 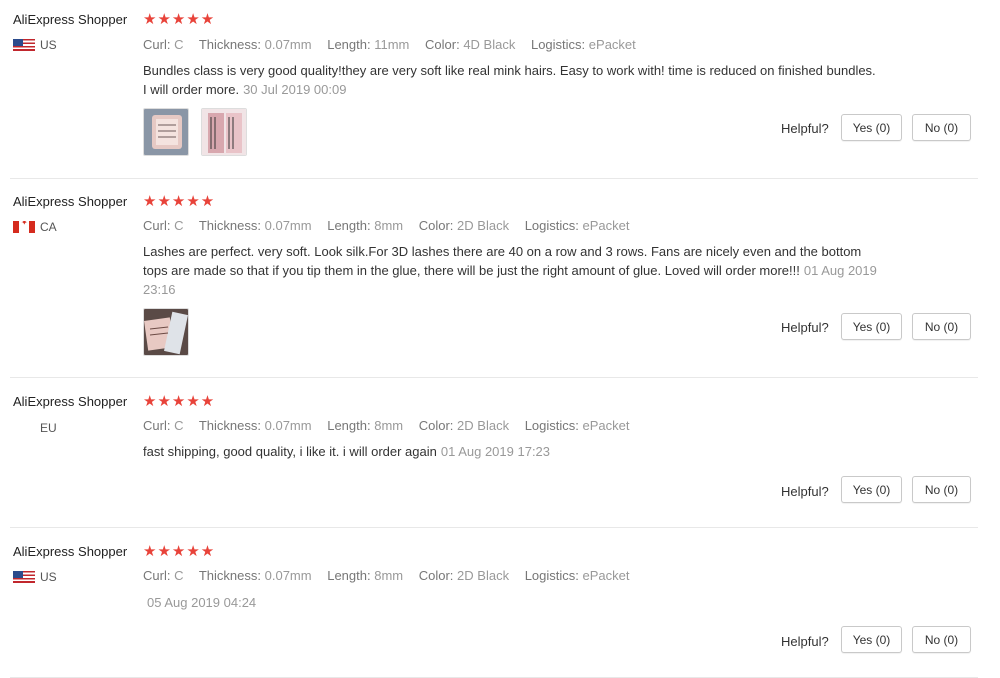 I want to click on review-date: 30 Jul 2019 00:09, so click(x=295, y=89).